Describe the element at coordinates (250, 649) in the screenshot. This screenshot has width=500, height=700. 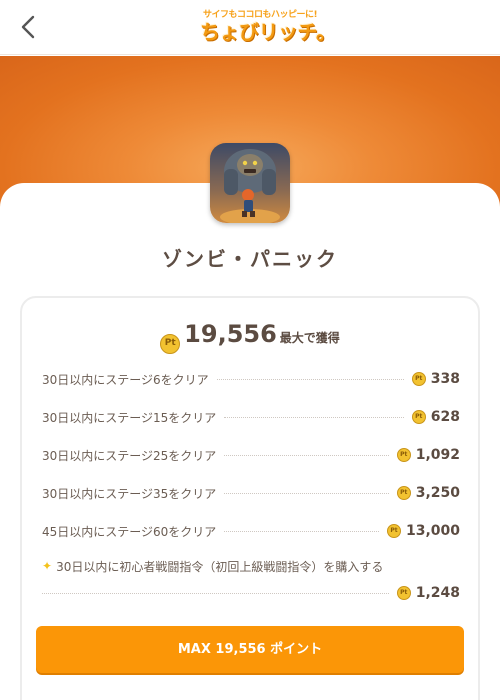
I see `max-points-button: MAX 19,556 ポイント` at that location.